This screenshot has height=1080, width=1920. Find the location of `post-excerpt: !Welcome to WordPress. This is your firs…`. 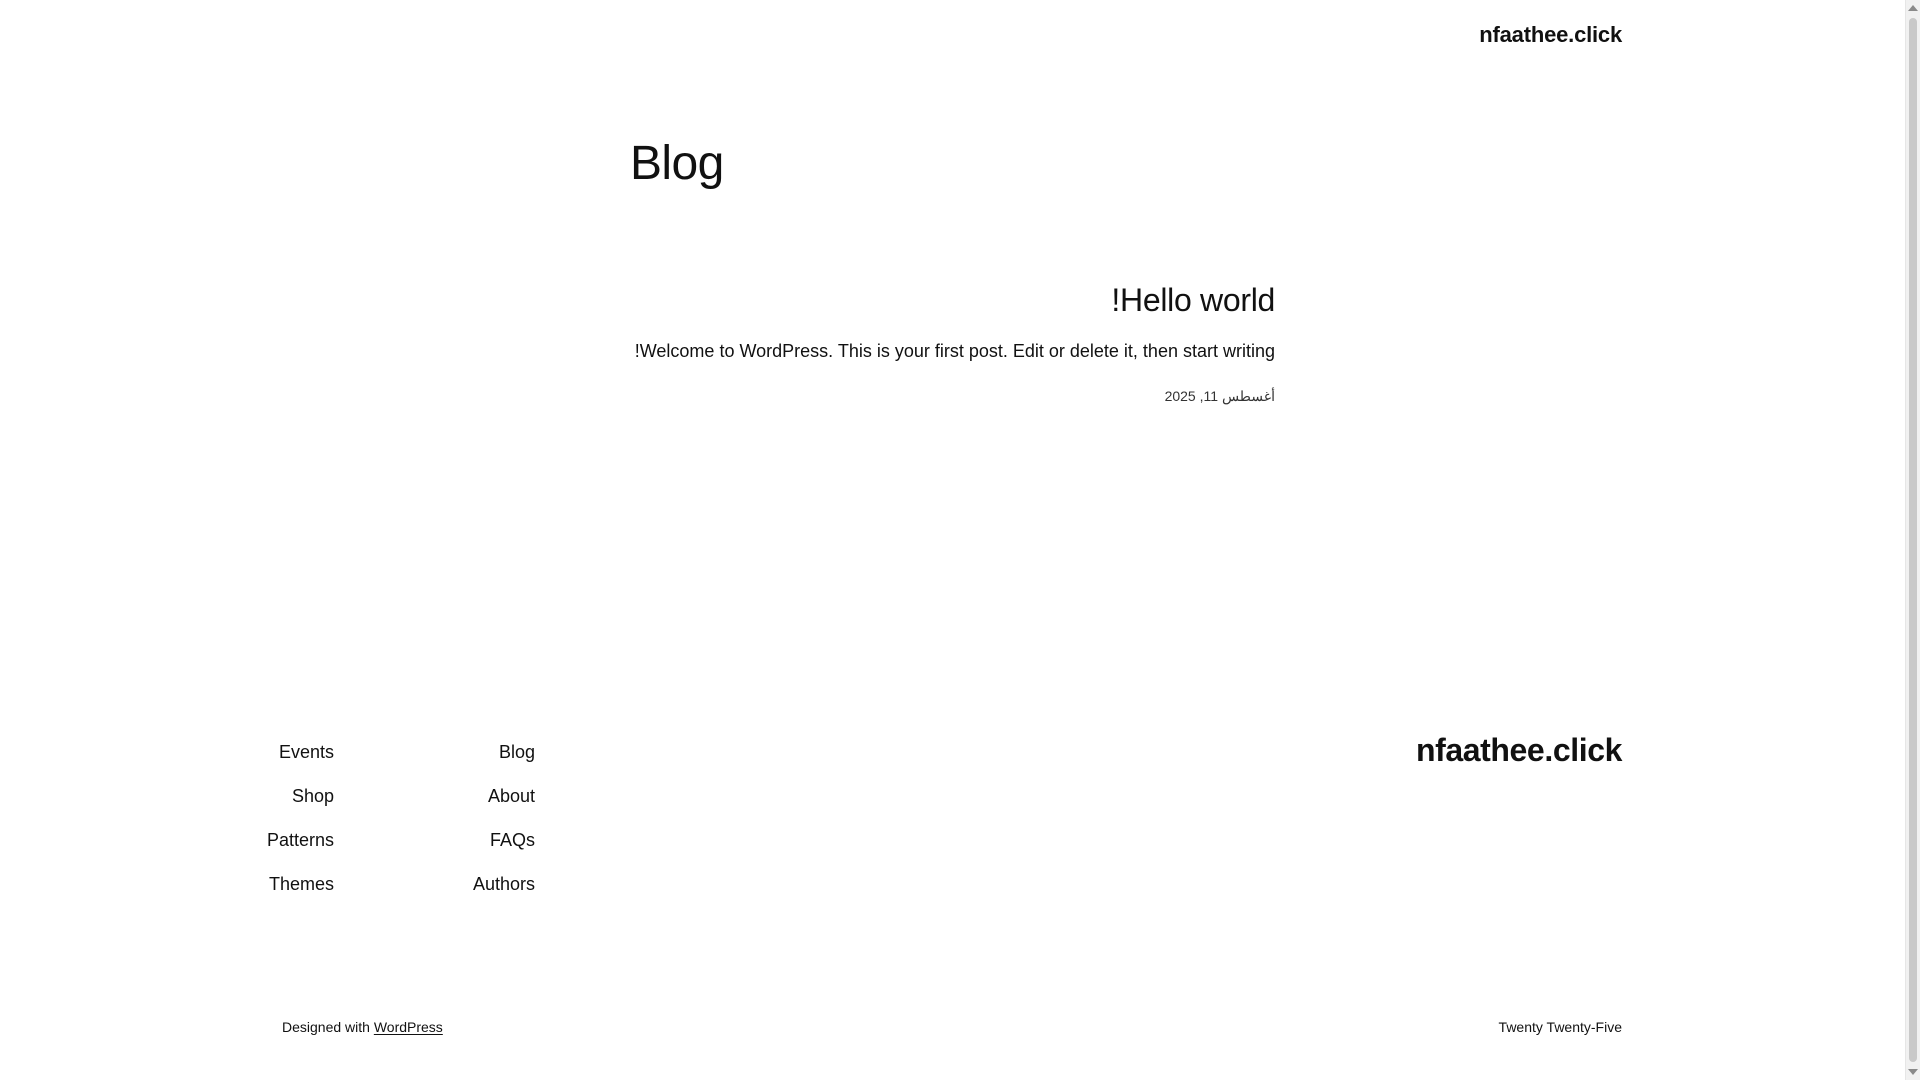

post-excerpt: !Welcome to WordPress. This is your firs… is located at coordinates (954, 351).